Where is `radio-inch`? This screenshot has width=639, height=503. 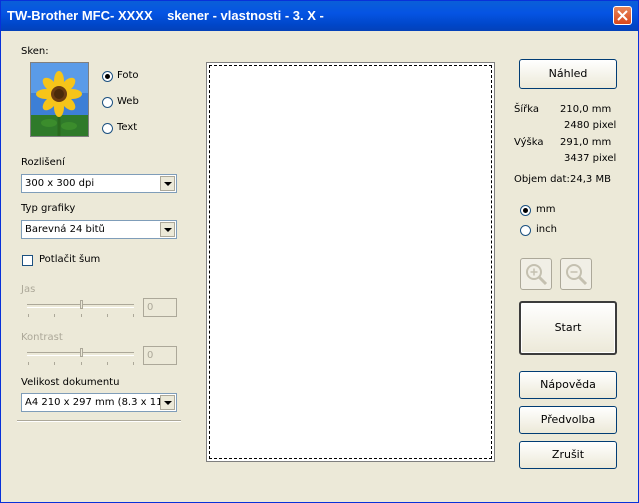 radio-inch is located at coordinates (525, 230).